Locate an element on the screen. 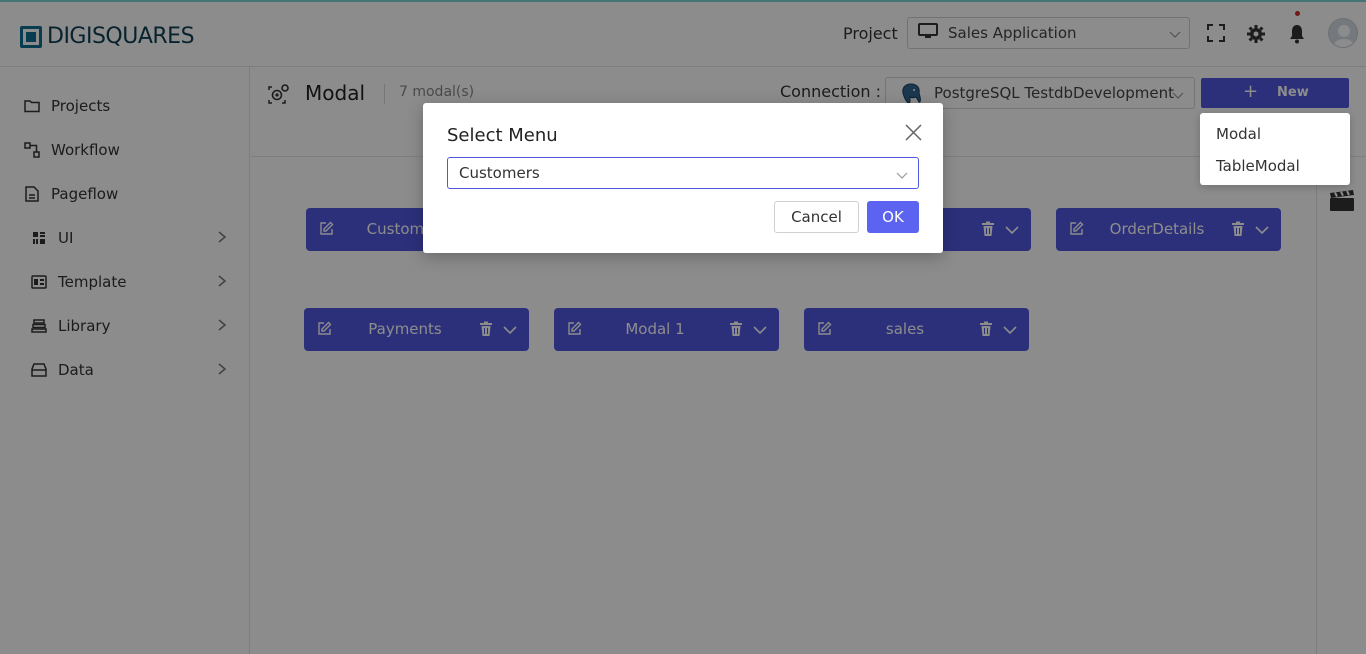 The height and width of the screenshot is (654, 1366). new-dropdown-menu: Modal TableModal is located at coordinates (1275, 149).